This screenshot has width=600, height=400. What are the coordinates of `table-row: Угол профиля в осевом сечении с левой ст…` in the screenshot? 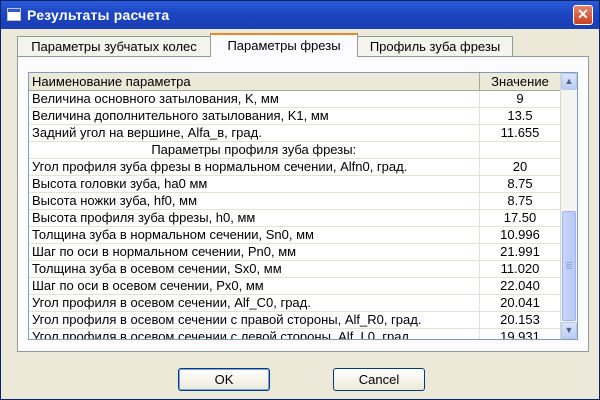 It's located at (295, 333).